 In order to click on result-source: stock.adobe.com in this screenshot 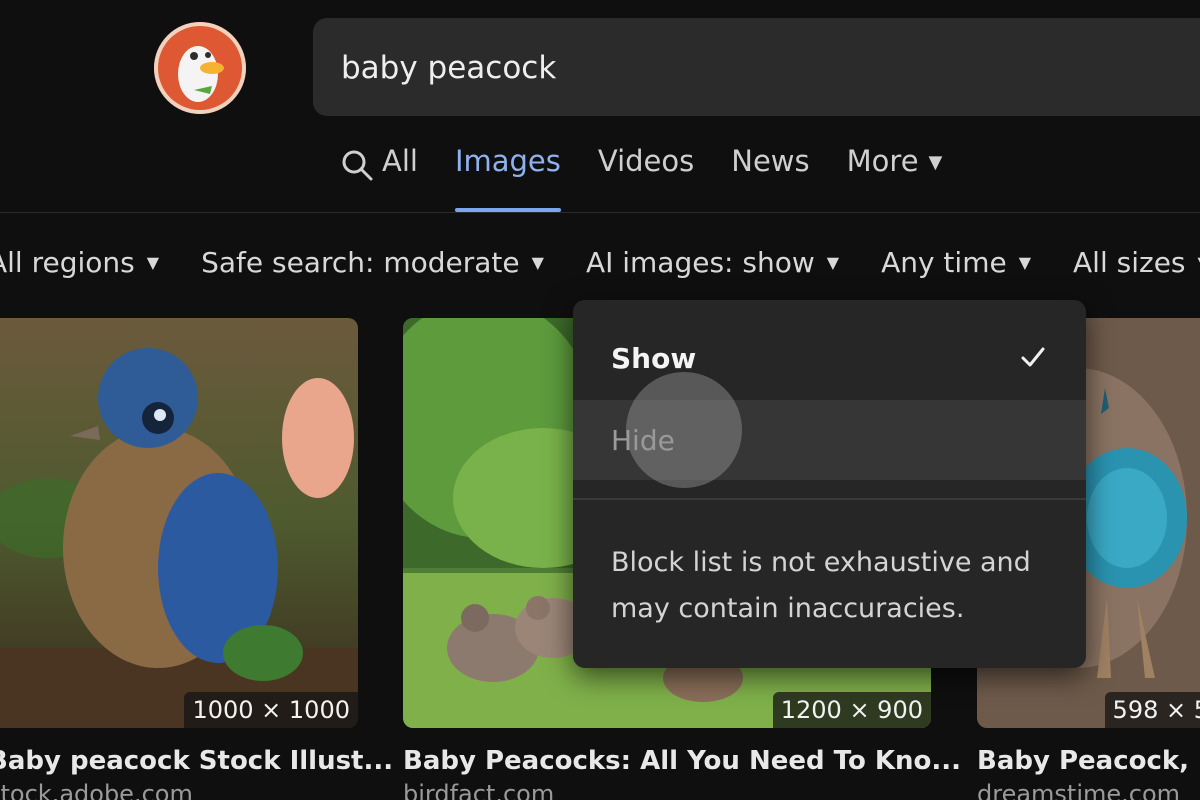, I will do `click(196, 790)`.